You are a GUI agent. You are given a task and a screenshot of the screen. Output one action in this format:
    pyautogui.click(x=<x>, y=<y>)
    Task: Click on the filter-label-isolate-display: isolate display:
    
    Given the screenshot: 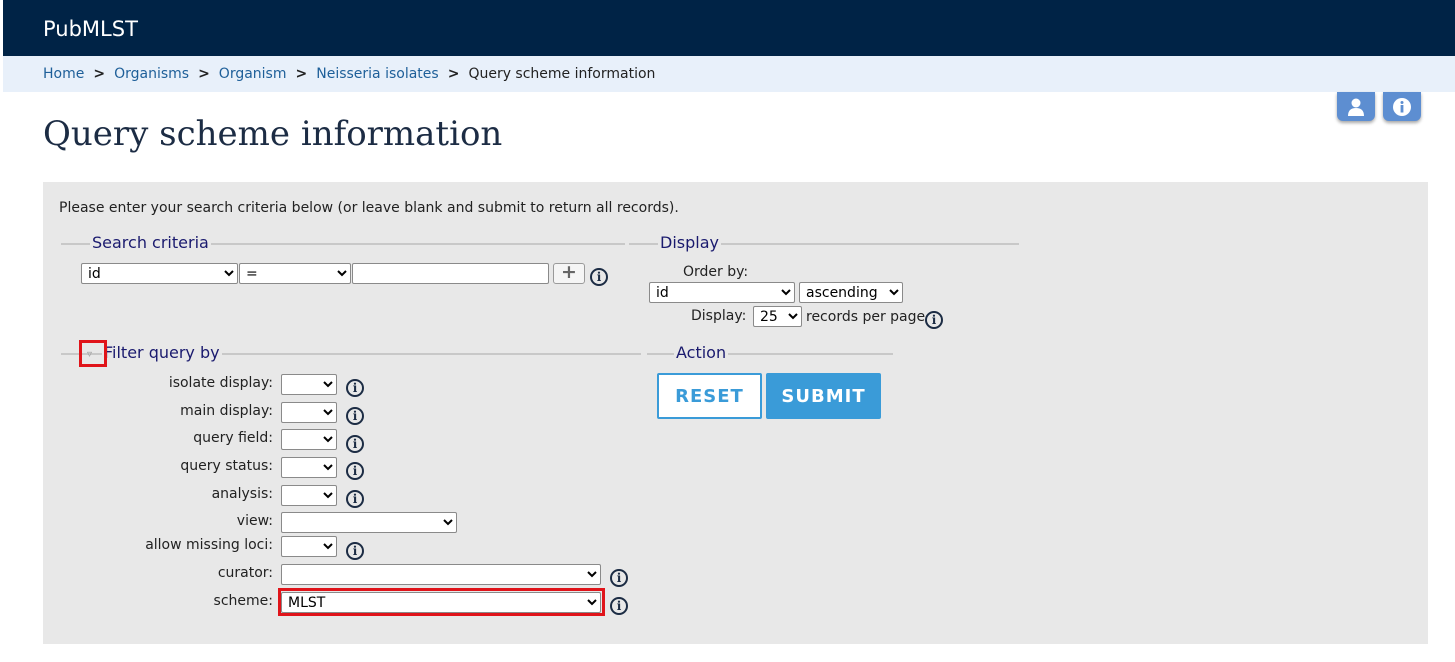 What is the action you would take?
    pyautogui.click(x=220, y=383)
    